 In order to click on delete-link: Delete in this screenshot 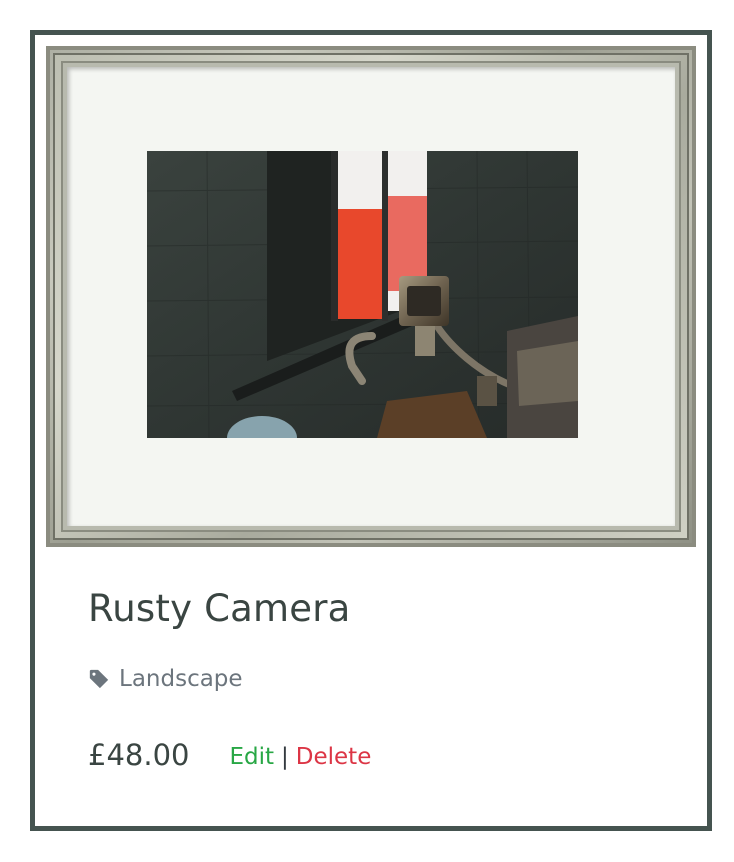, I will do `click(334, 757)`.